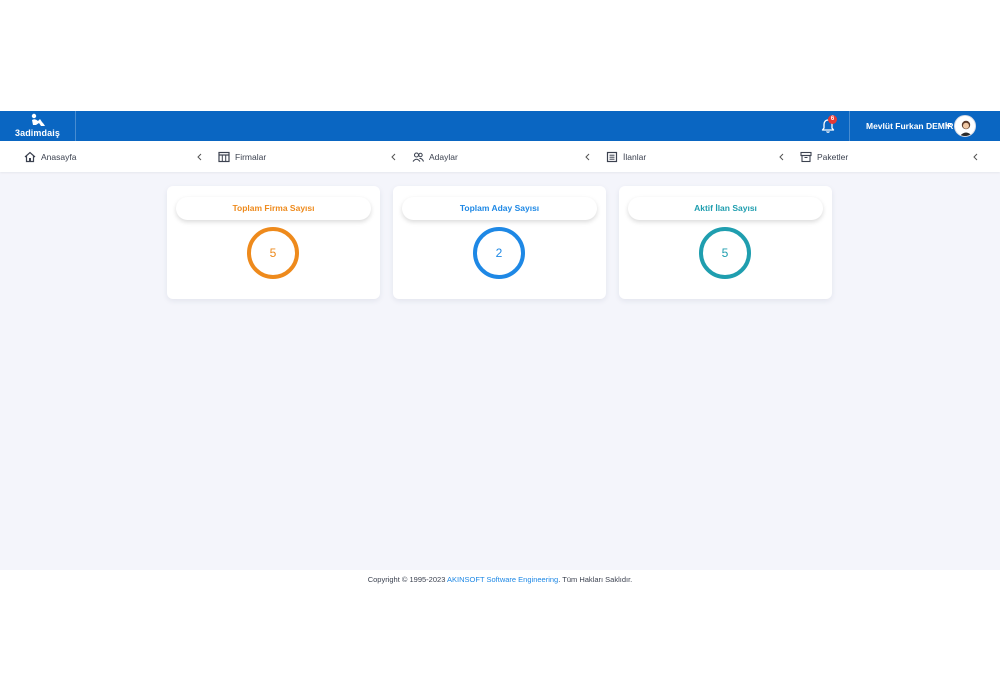  I want to click on stat-value: 2, so click(499, 253).